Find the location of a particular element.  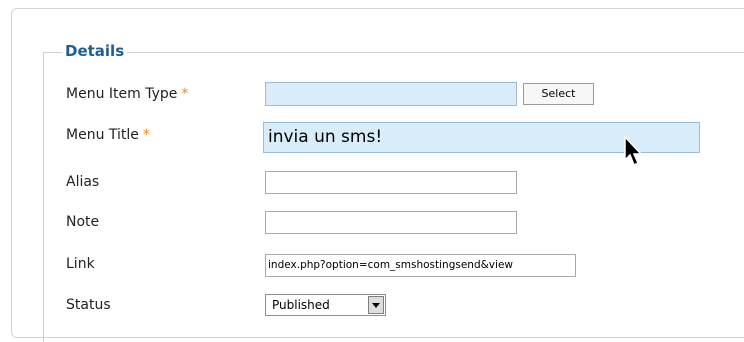

menu-item-type-label: Menu Item Type * is located at coordinates (127, 94).